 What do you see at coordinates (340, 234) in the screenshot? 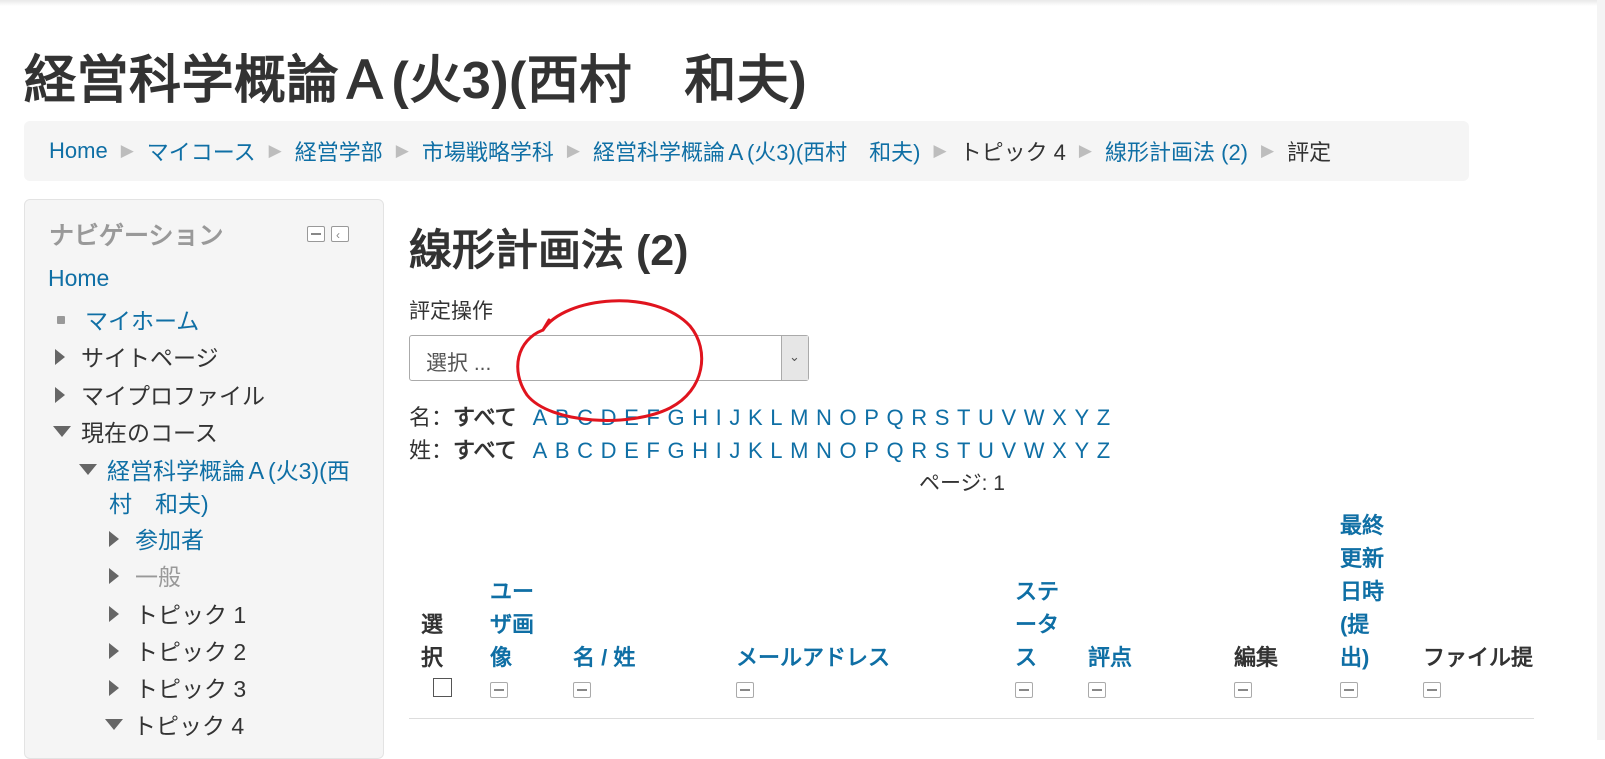
I see `dock-block-icon: ‹` at bounding box center [340, 234].